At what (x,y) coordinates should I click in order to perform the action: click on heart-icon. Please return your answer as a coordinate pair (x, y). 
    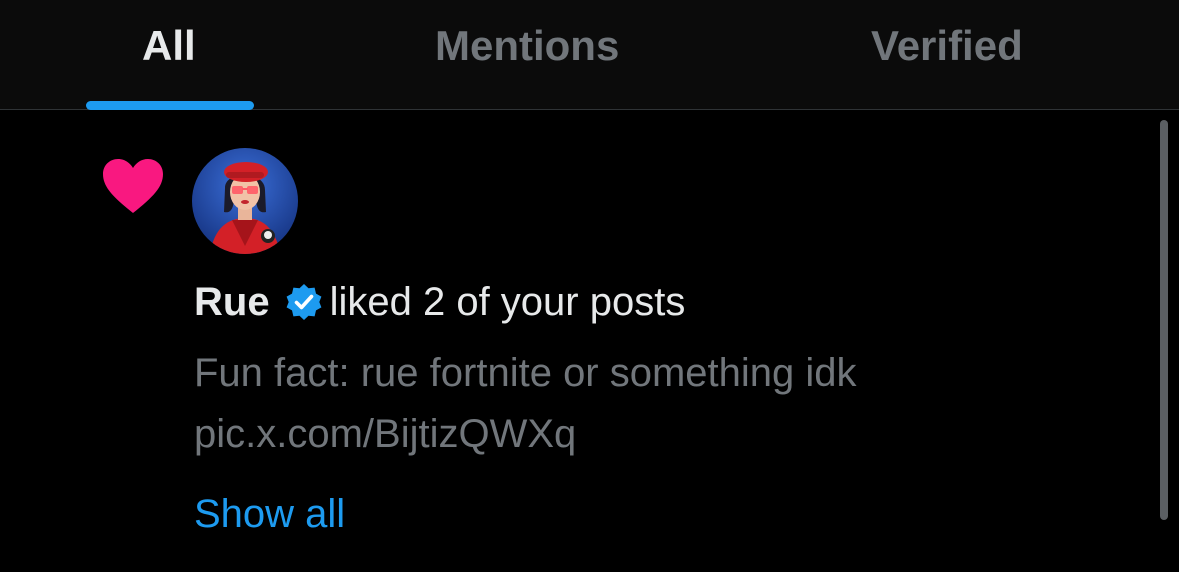
    Looking at the image, I should click on (133, 186).